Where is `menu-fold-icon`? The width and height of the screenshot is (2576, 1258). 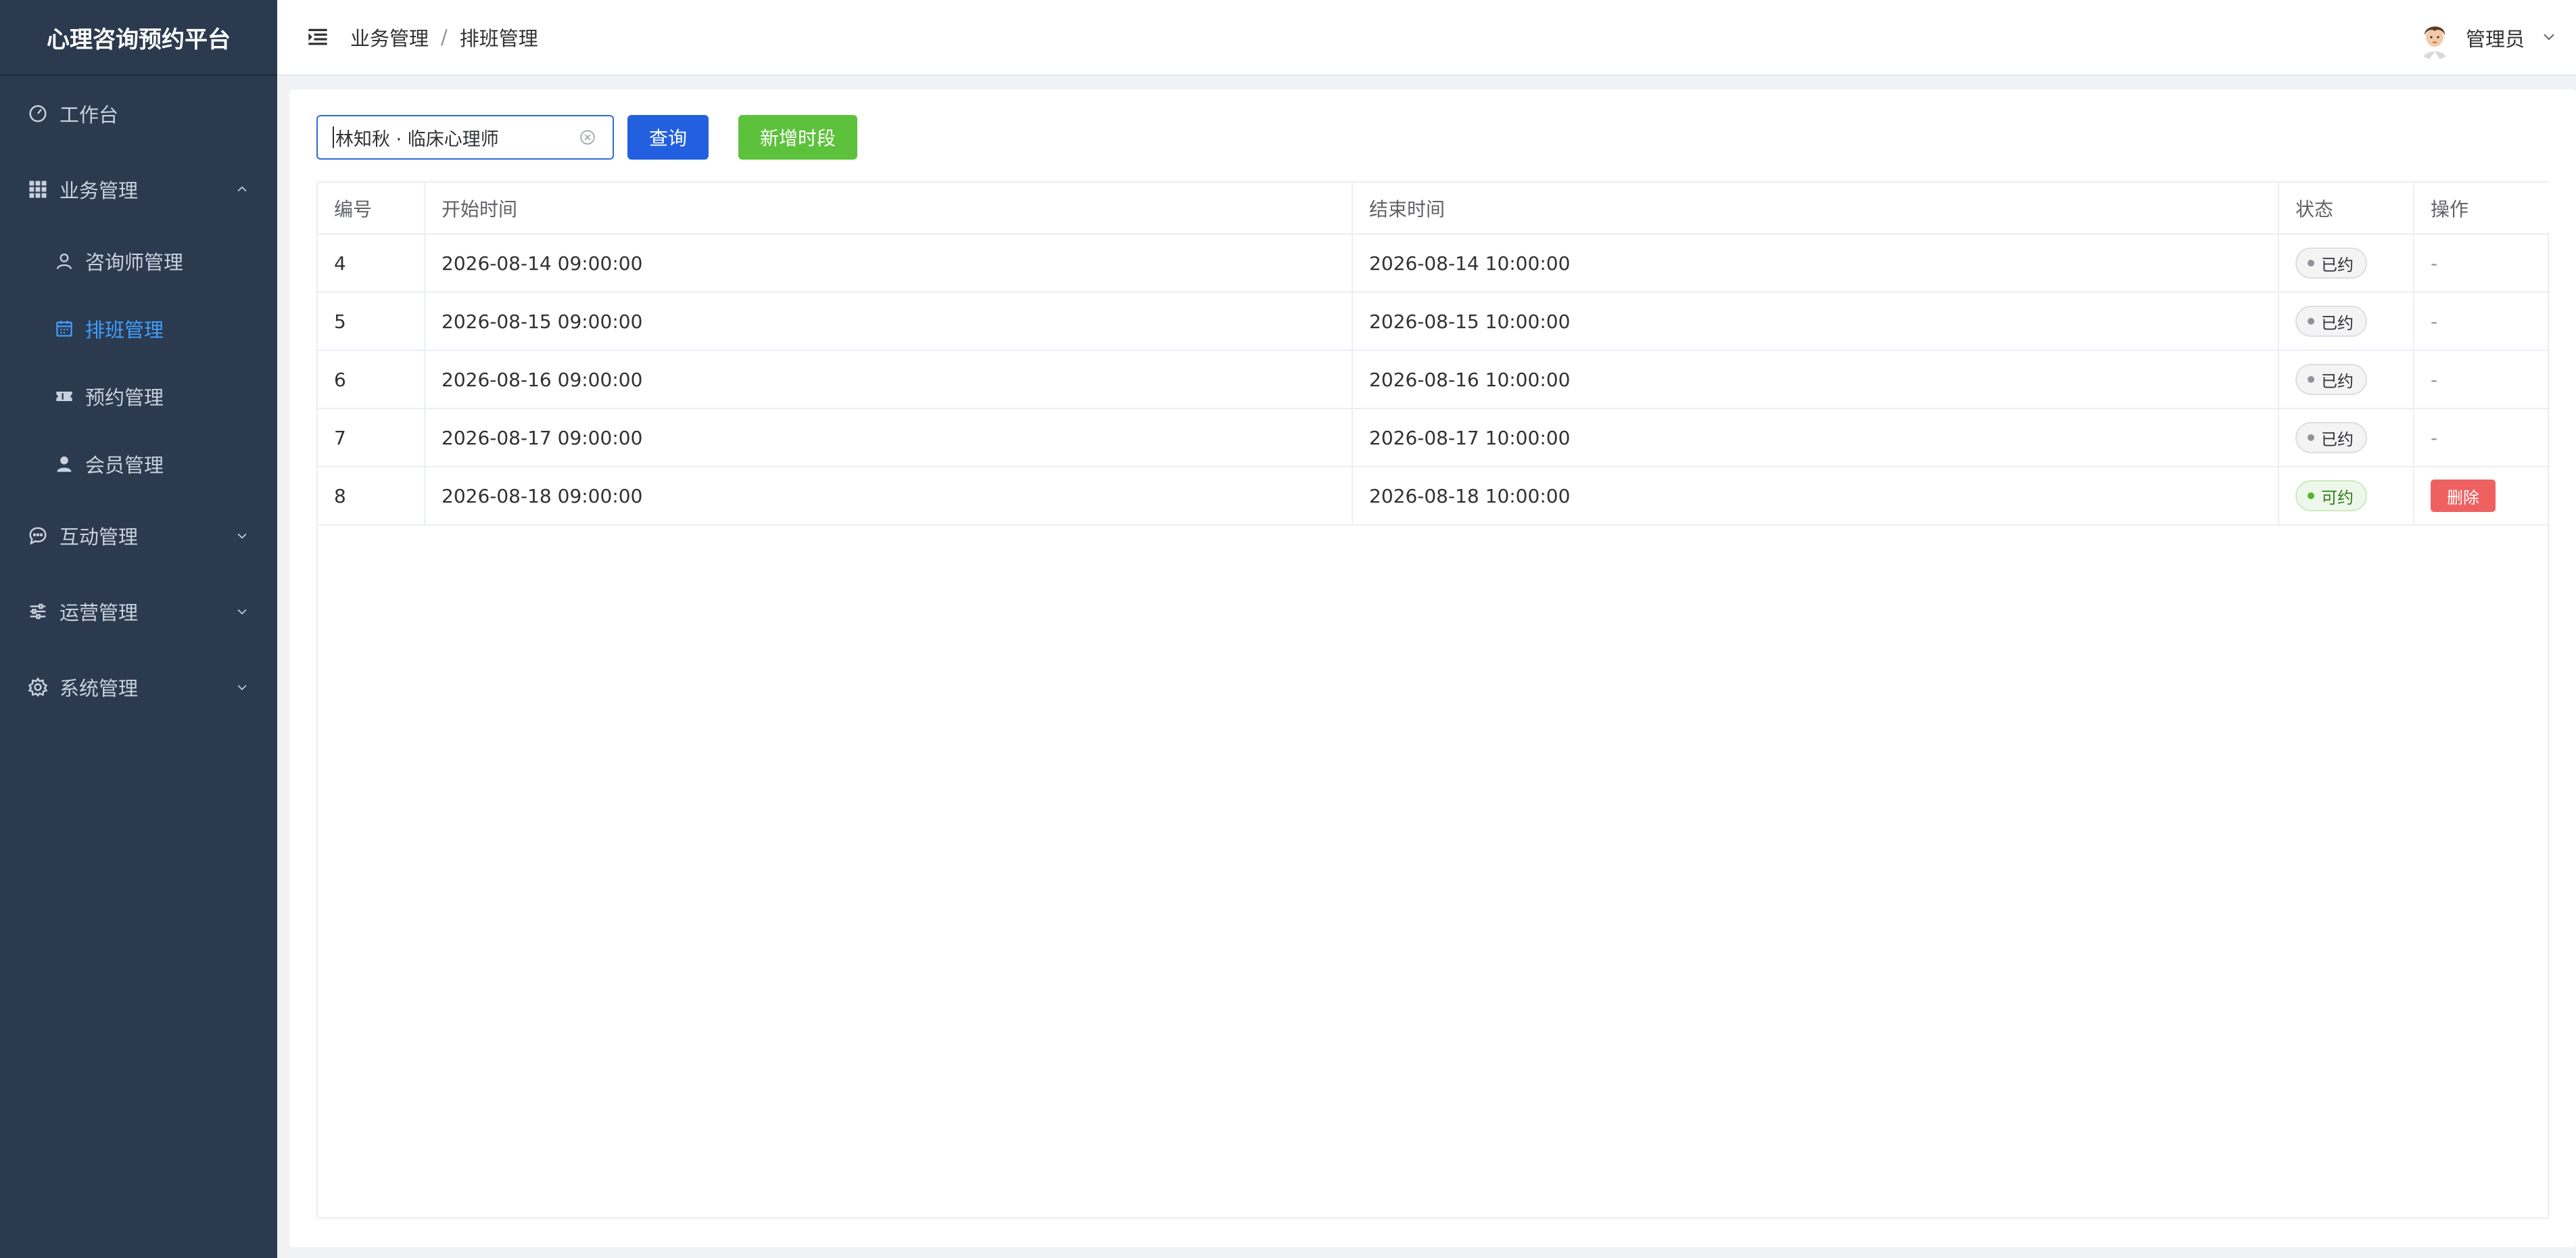
menu-fold-icon is located at coordinates (317, 38).